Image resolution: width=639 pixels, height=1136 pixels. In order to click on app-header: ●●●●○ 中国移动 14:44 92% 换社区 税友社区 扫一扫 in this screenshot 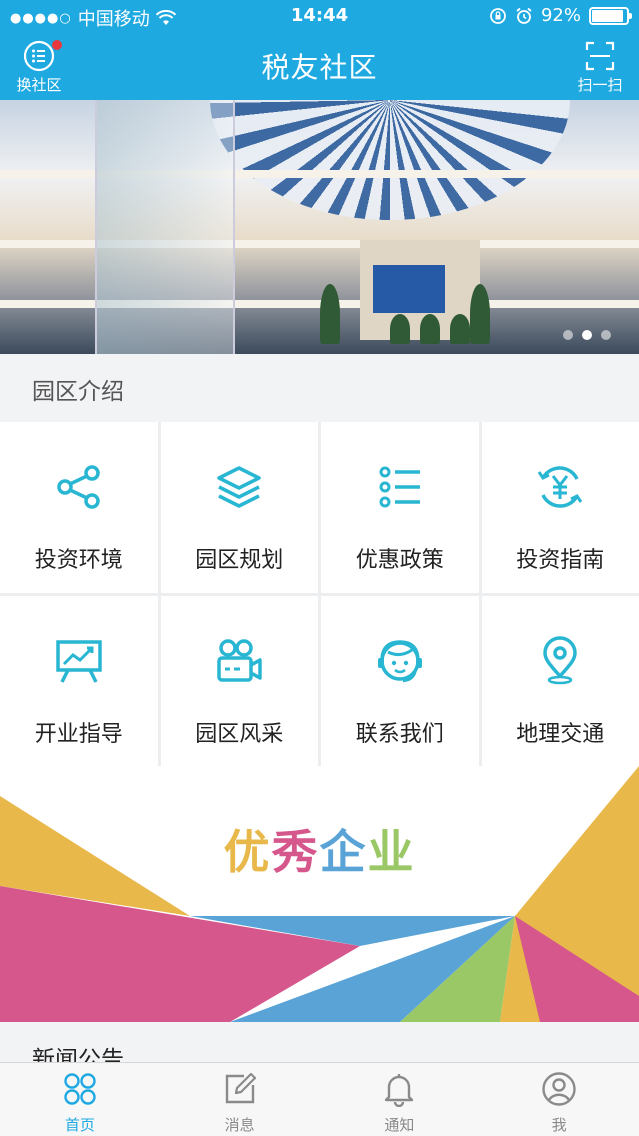, I will do `click(319, 50)`.